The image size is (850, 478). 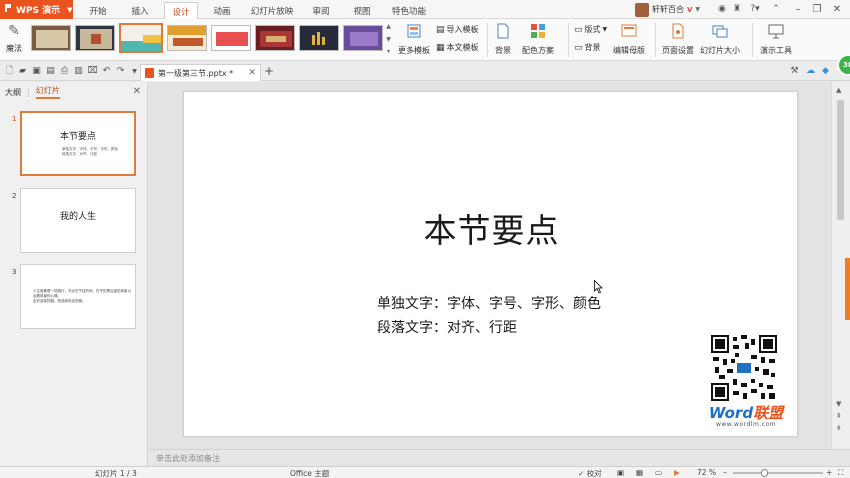 What do you see at coordinates (181, 11) in the screenshot?
I see `tab-design: 设计` at bounding box center [181, 11].